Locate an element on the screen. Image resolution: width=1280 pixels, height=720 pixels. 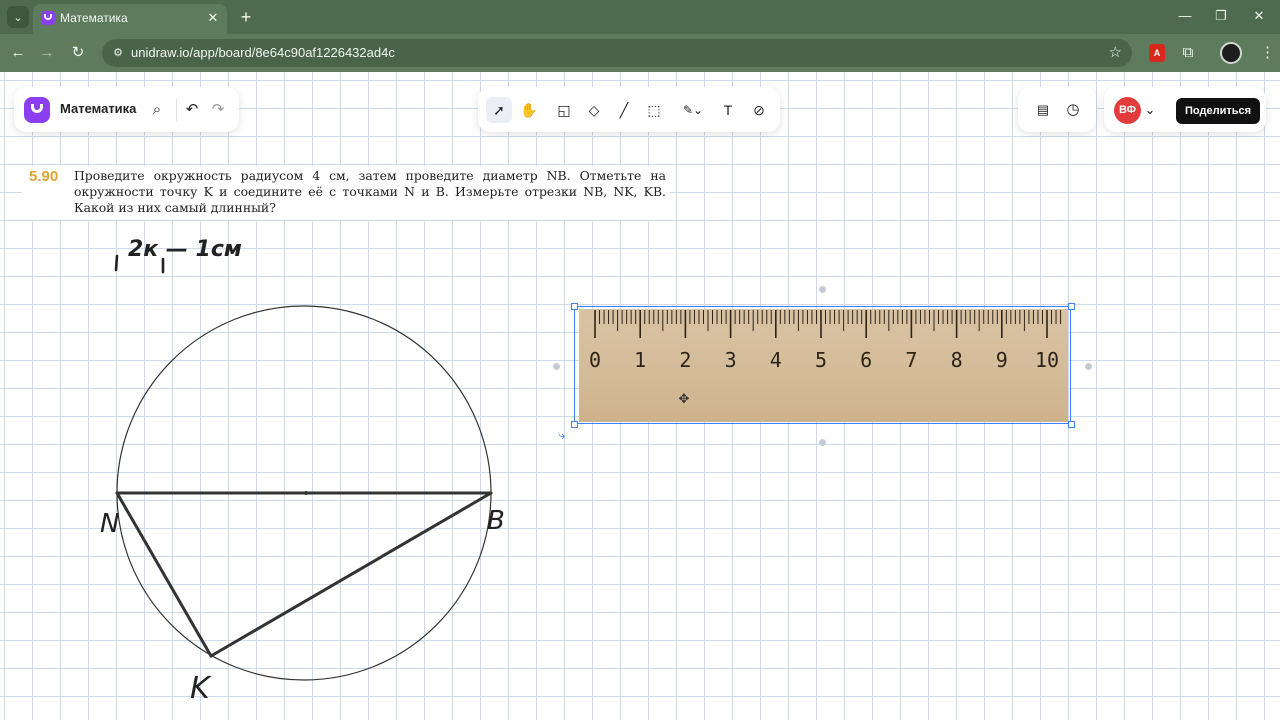
center-point is located at coordinates (306, 493).